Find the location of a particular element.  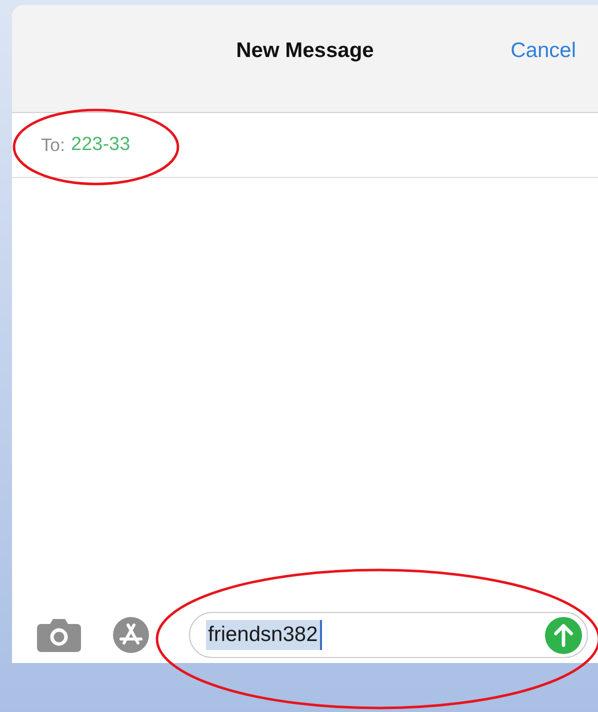

window-title: New Message is located at coordinates (305, 51).